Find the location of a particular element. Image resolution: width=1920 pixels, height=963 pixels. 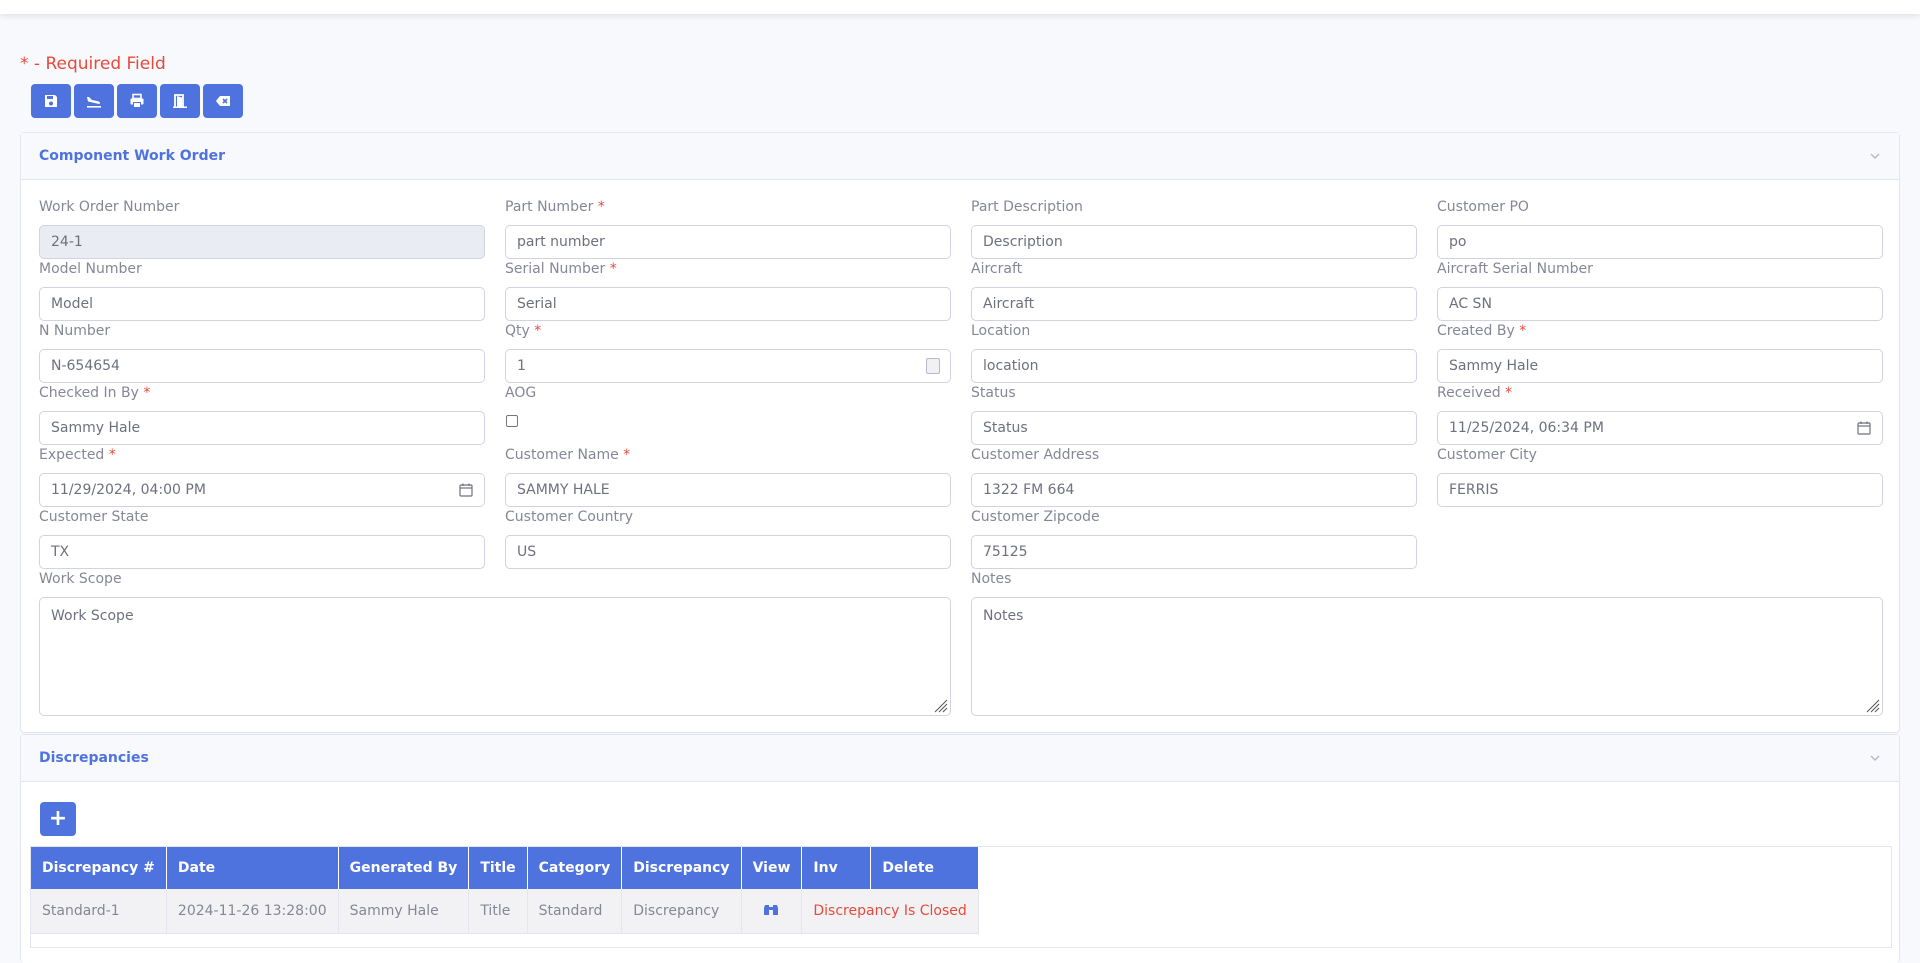

customer-name-label: Customer Name * is located at coordinates (568, 455).